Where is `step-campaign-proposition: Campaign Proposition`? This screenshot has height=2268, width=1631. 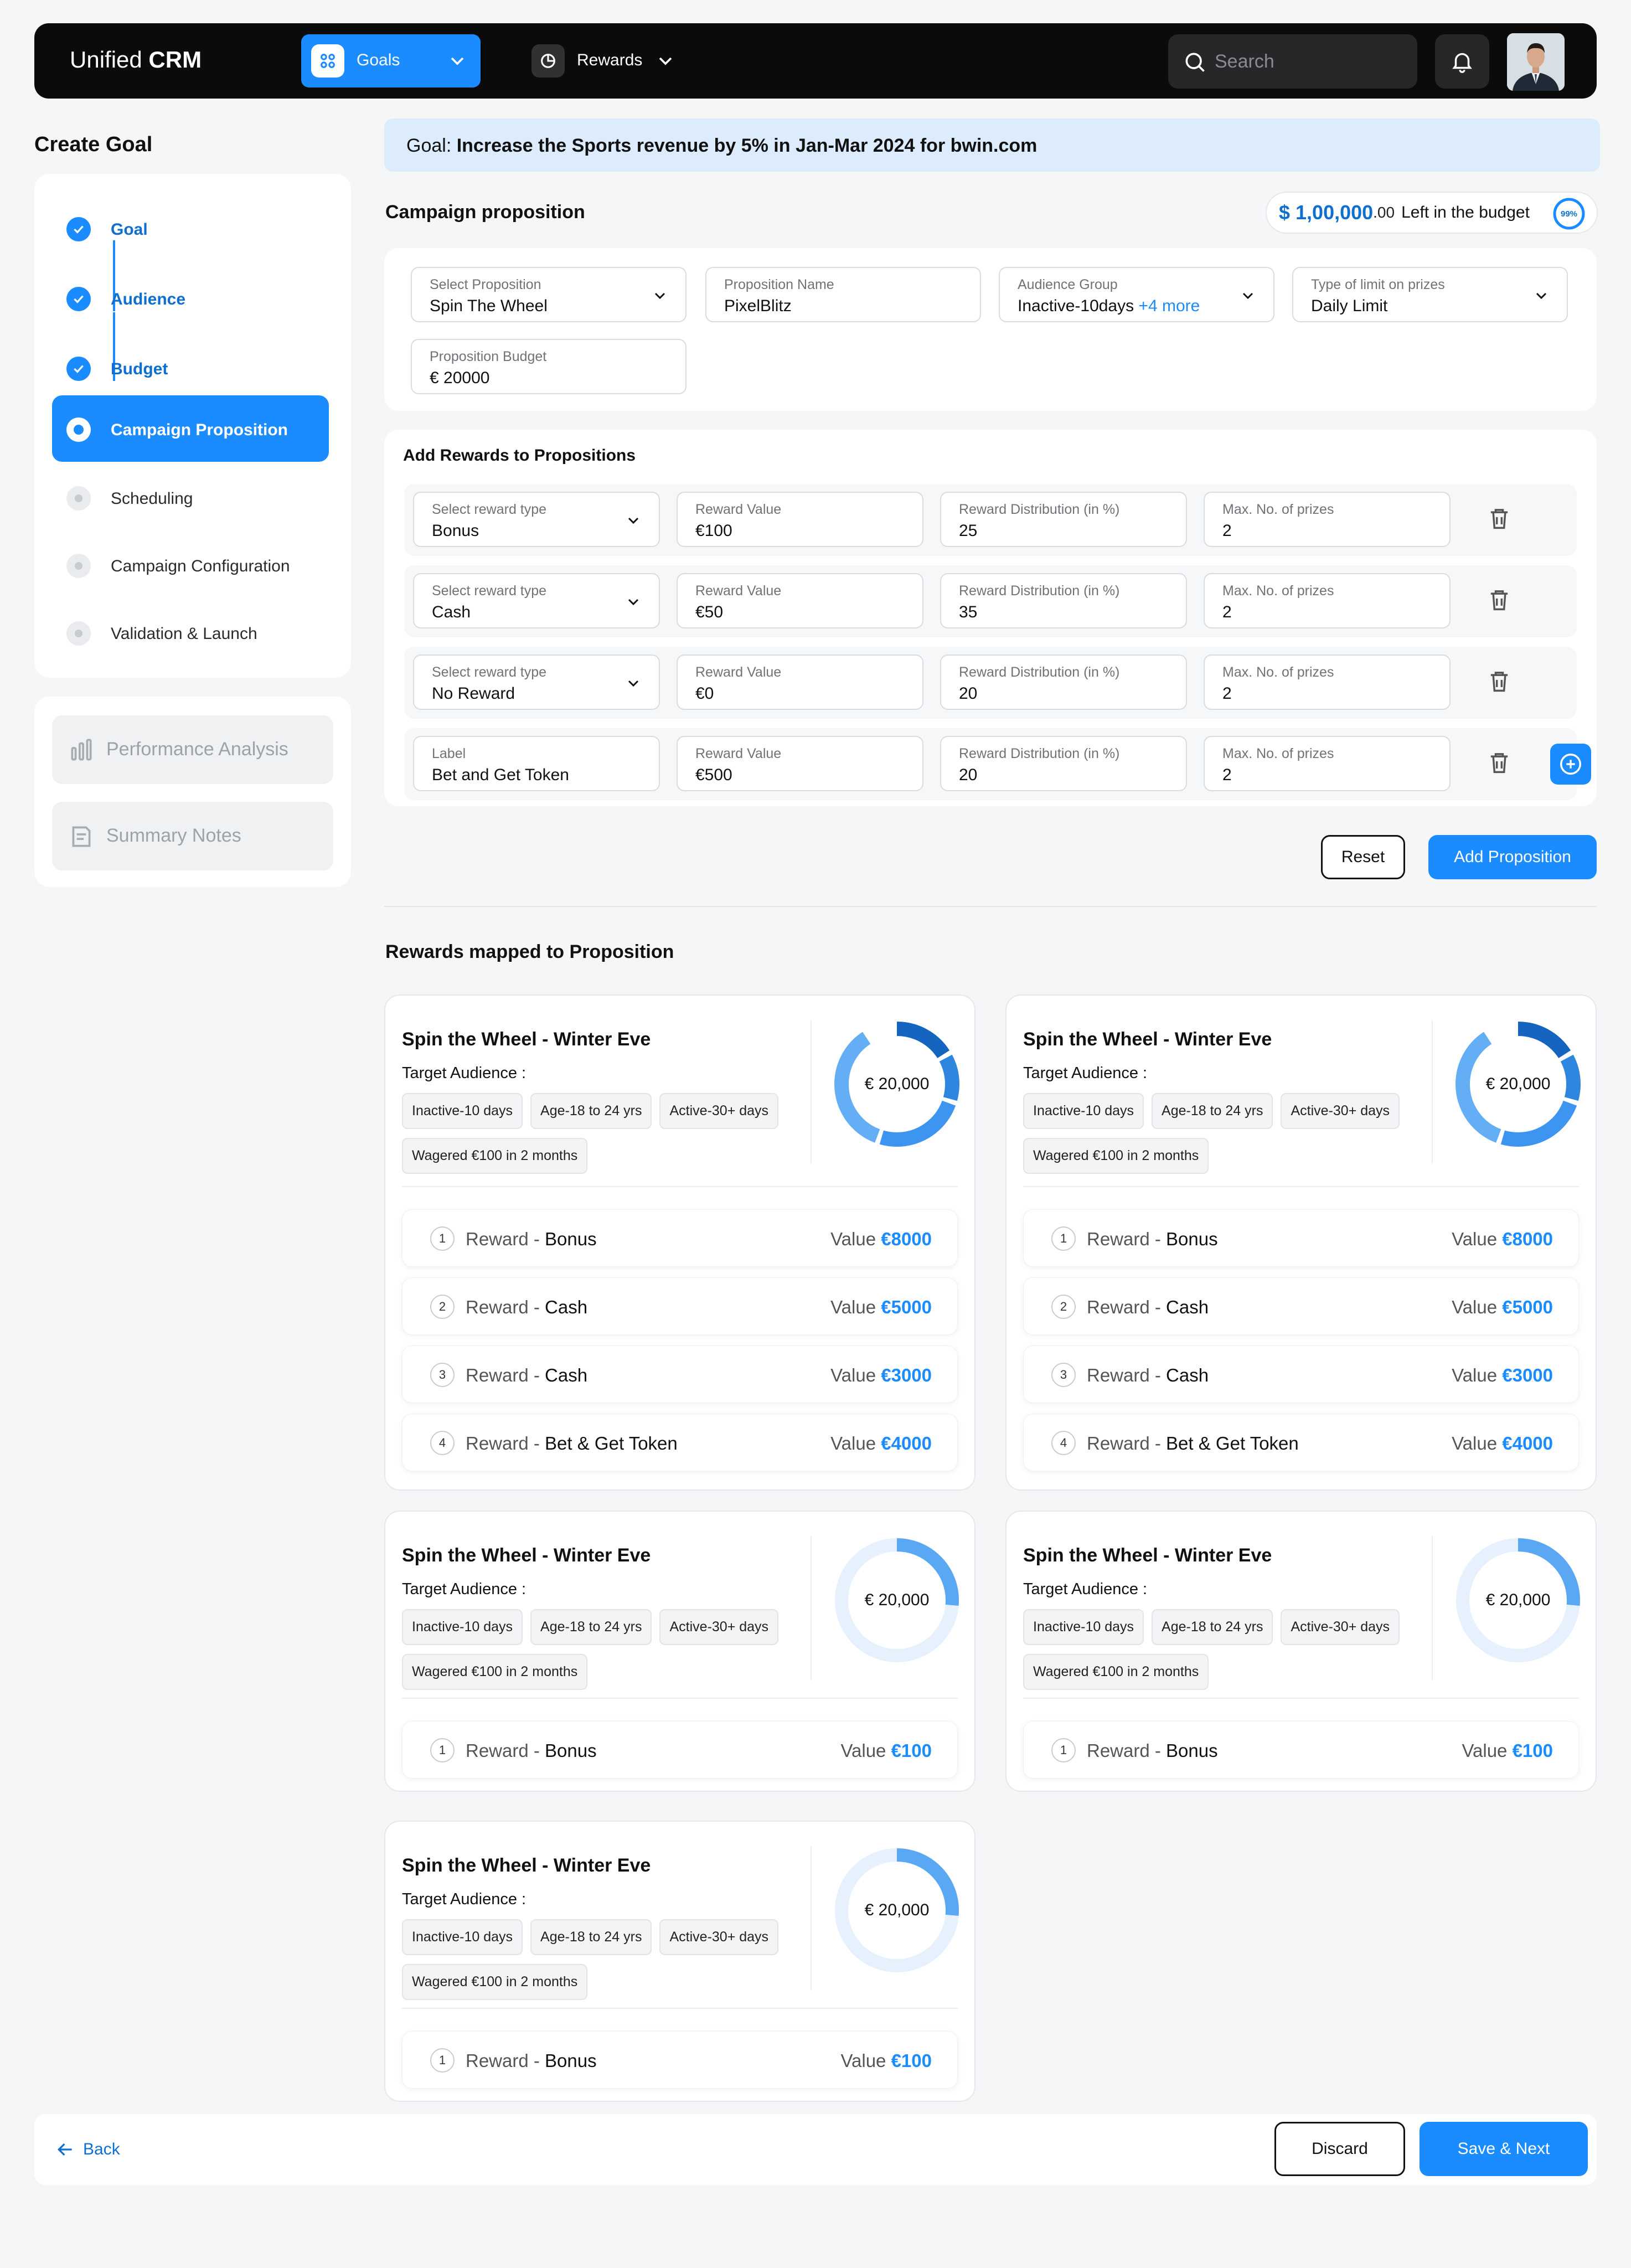
step-campaign-proposition: Campaign Proposition is located at coordinates (190, 428).